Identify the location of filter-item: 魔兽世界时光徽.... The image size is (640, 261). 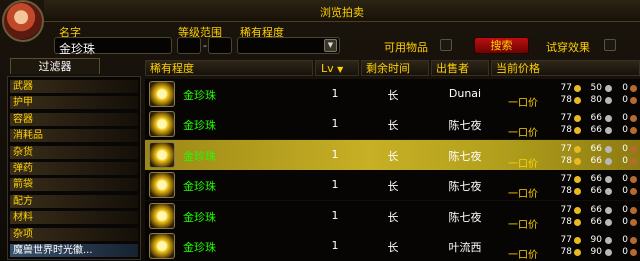
(74, 250).